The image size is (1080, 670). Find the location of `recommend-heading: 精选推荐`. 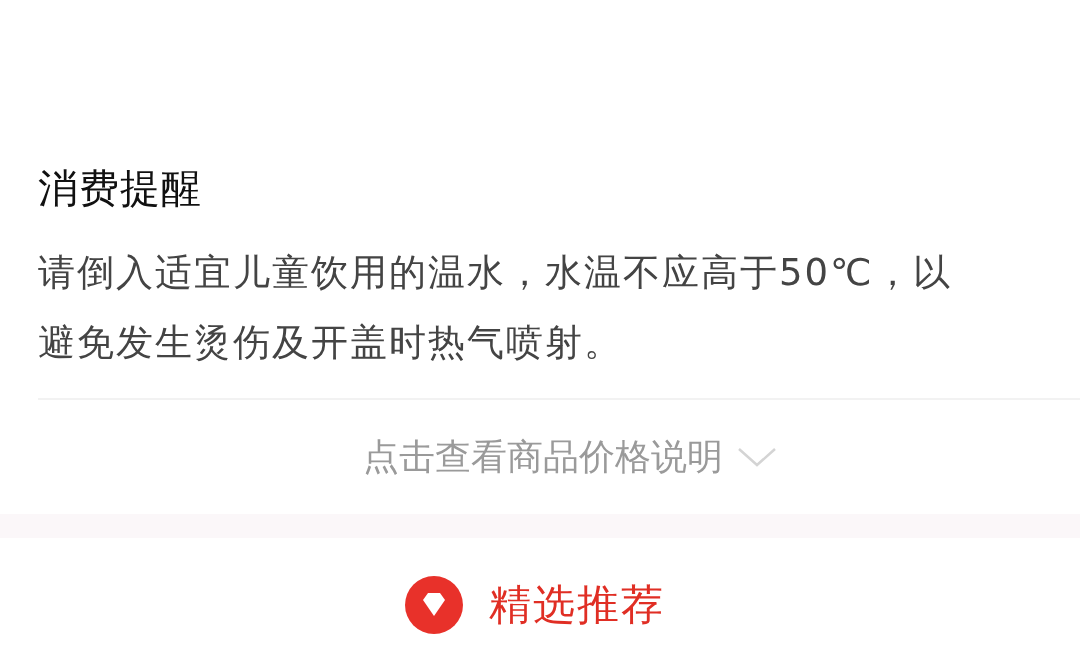

recommend-heading: 精选推荐 is located at coordinates (535, 605).